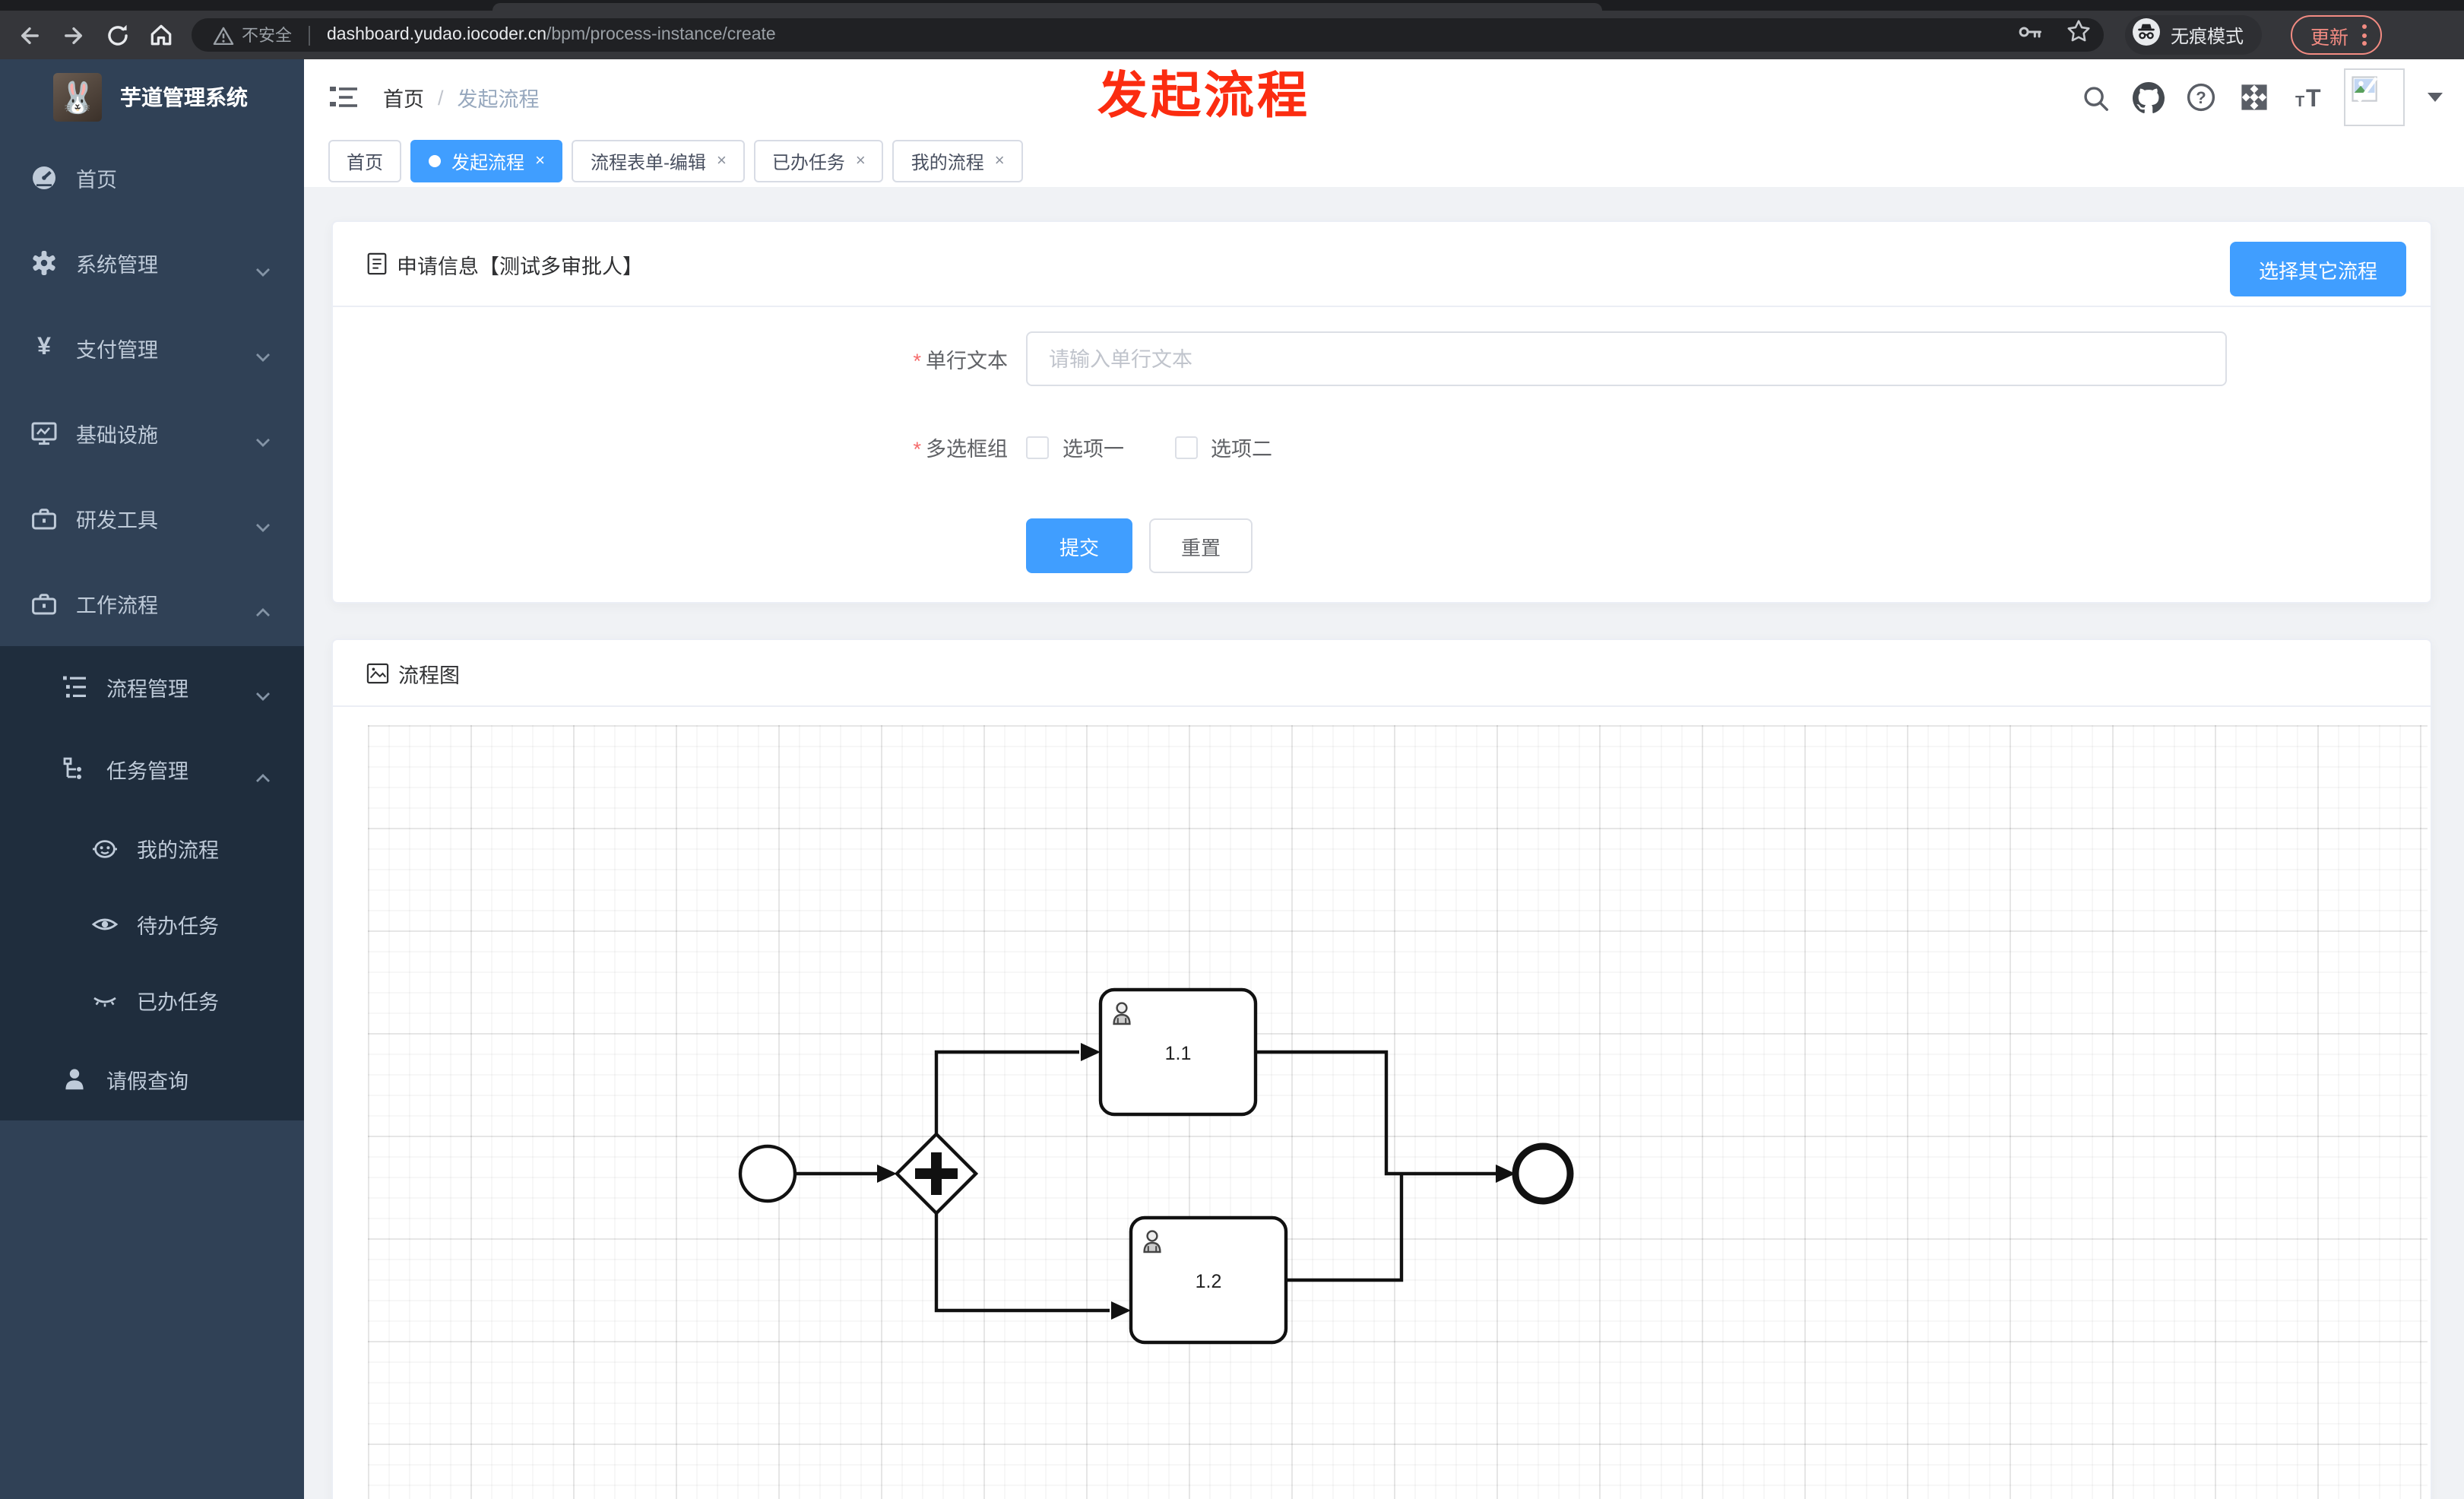 This screenshot has height=1499, width=2464. What do you see at coordinates (105, 925) in the screenshot?
I see `eye-icon` at bounding box center [105, 925].